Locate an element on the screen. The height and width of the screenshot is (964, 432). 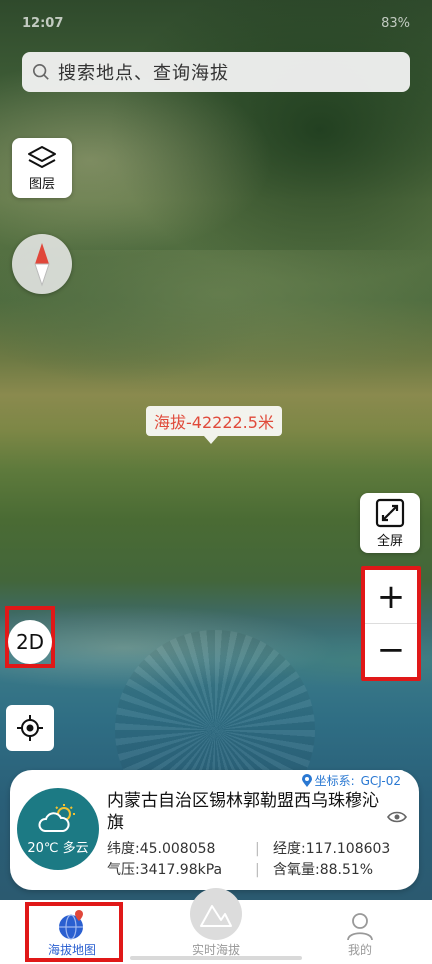
user-icon is located at coordinates (360, 927).